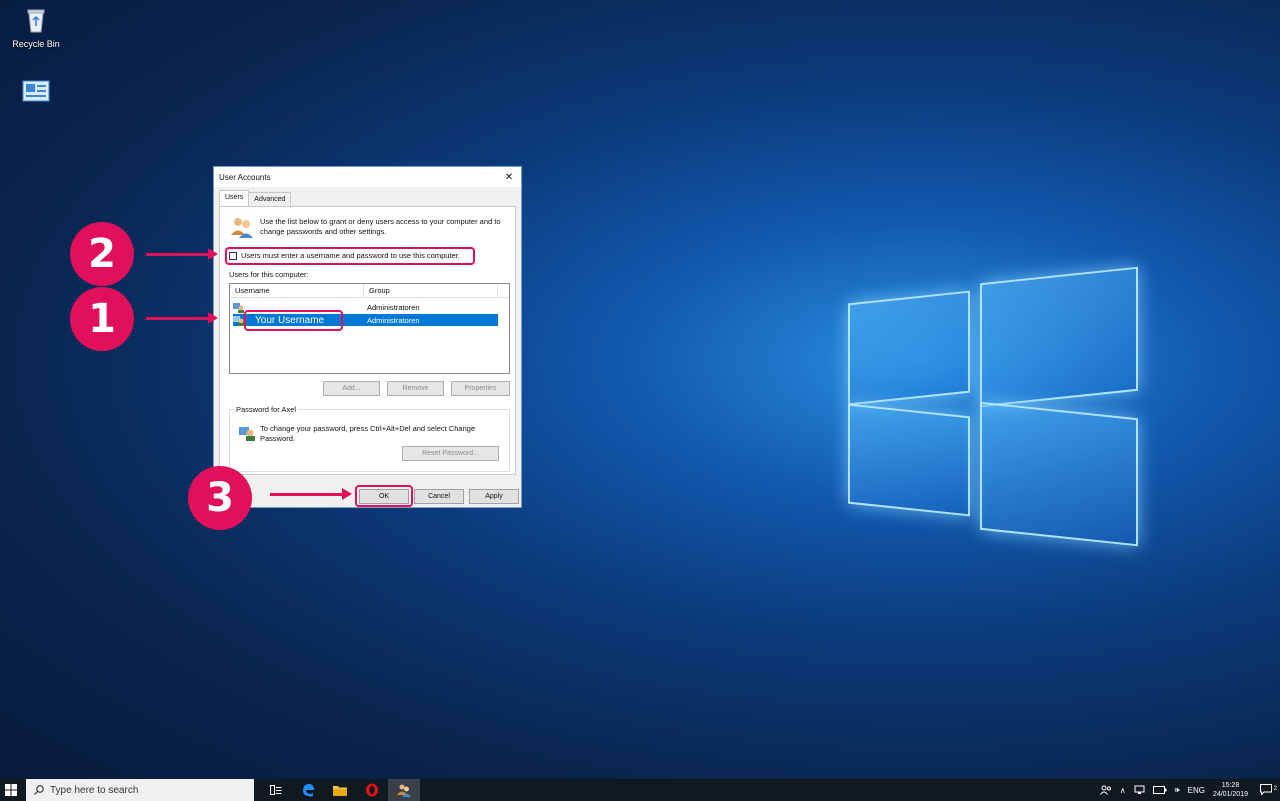  I want to click on properties-button: Properties, so click(480, 388).